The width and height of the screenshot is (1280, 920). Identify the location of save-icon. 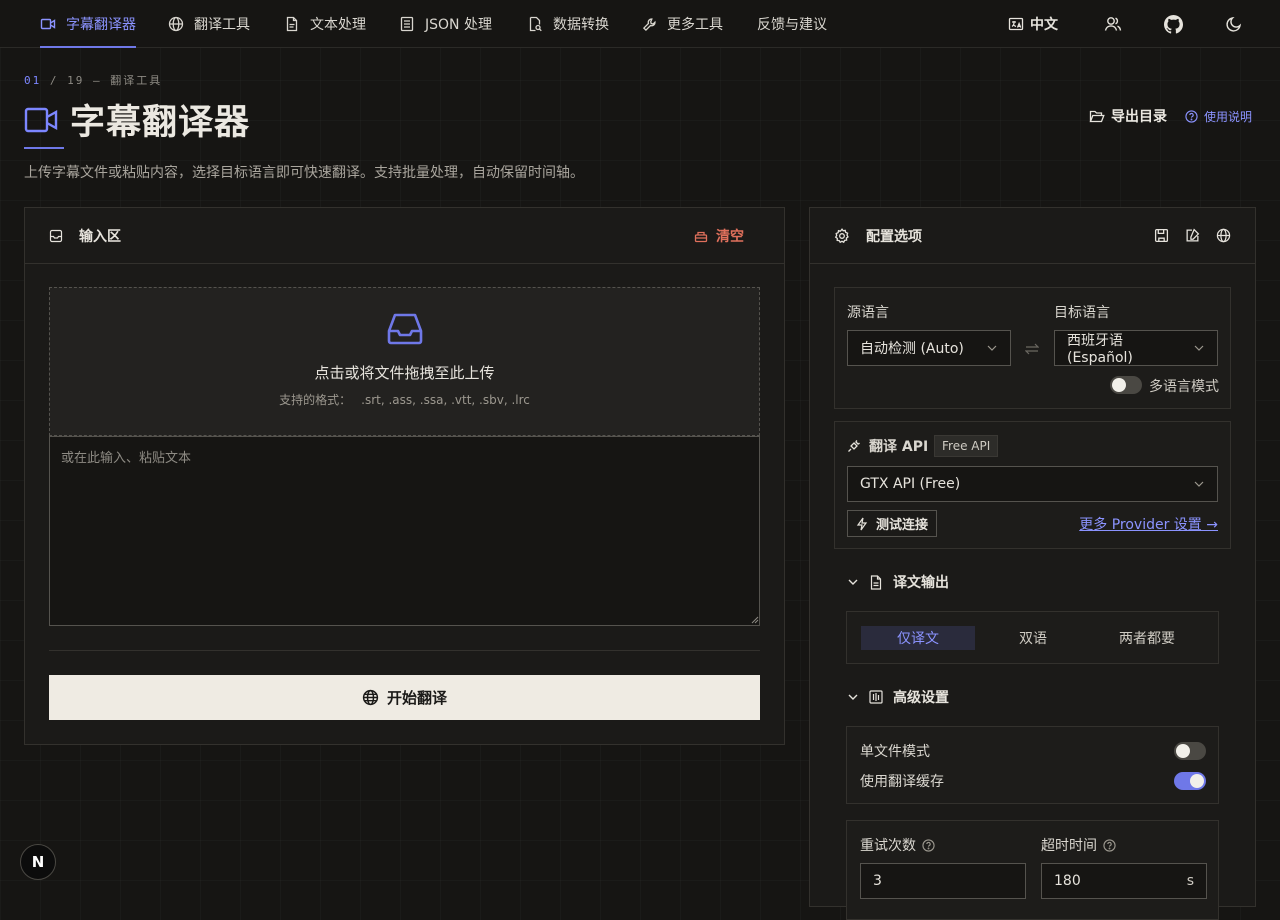
(1161, 235).